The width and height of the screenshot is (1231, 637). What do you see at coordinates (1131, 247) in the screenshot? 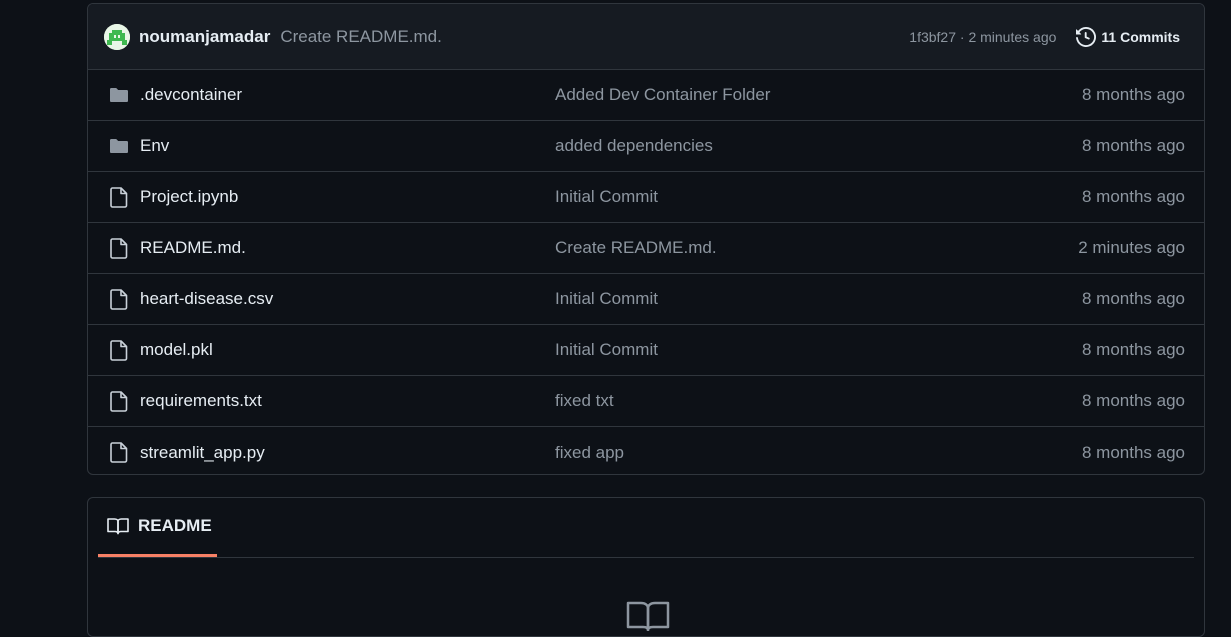
I see `file-commit-date: 2 minutes ago` at bounding box center [1131, 247].